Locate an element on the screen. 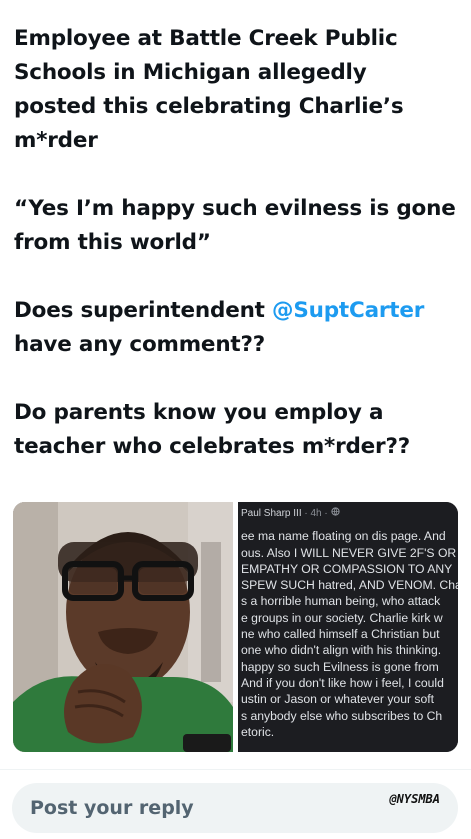  text-line: Do parents know you employ a is located at coordinates (199, 412).